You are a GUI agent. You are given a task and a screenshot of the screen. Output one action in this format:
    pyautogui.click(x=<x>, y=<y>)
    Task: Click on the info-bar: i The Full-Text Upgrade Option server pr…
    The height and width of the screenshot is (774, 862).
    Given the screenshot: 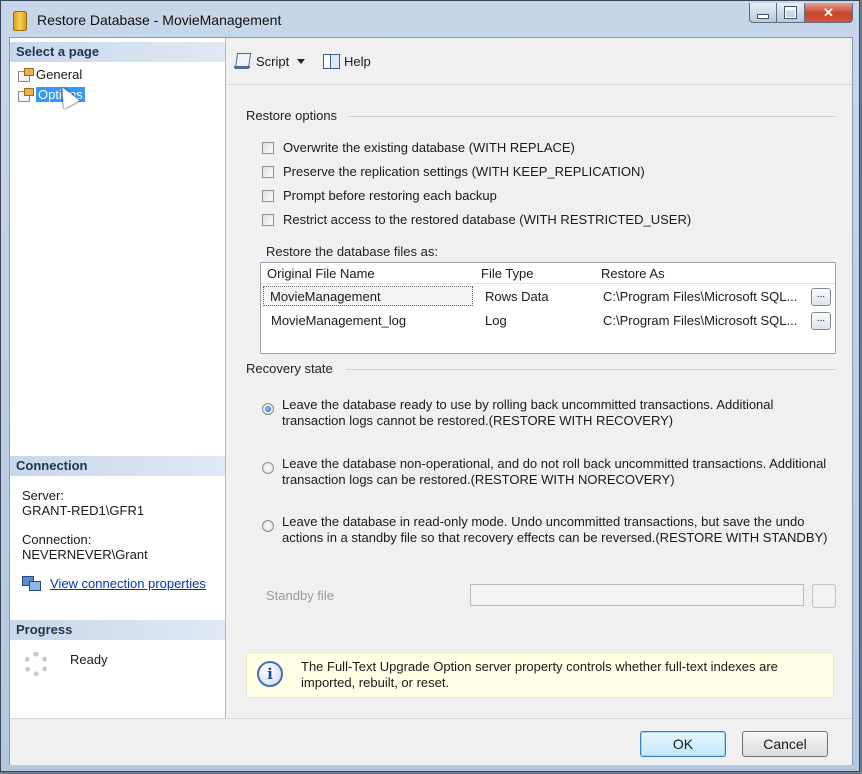 What is the action you would take?
    pyautogui.click(x=540, y=675)
    